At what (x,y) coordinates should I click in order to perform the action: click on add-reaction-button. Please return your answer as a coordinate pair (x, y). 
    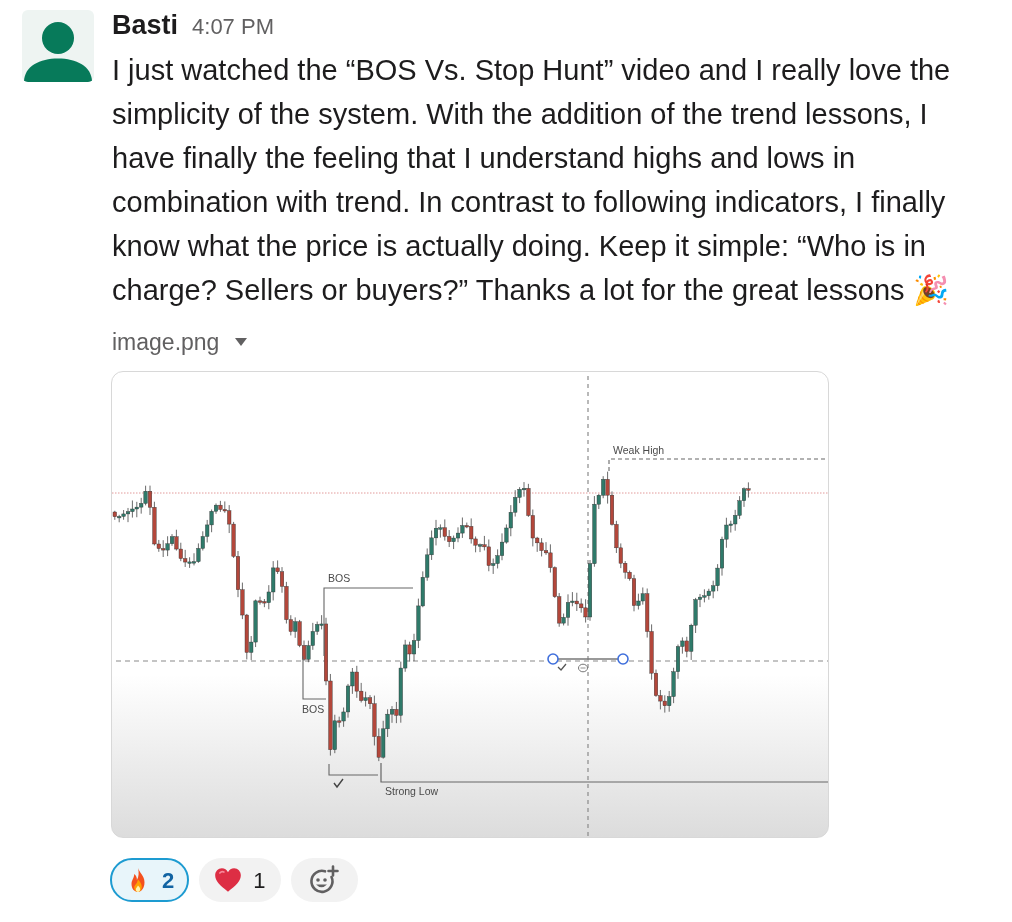
    Looking at the image, I should click on (324, 880).